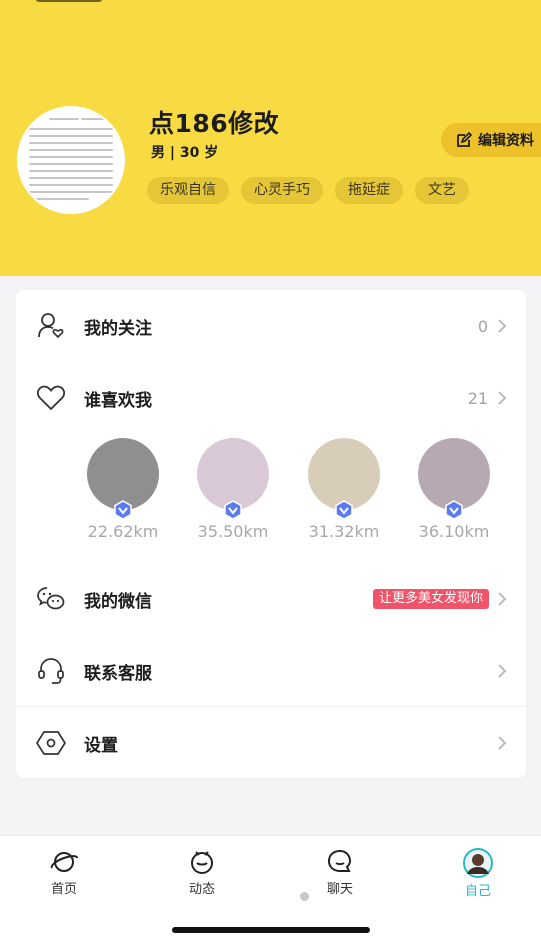 This screenshot has width=541, height=938. What do you see at coordinates (478, 863) in the screenshot?
I see `user-avatar-icon` at bounding box center [478, 863].